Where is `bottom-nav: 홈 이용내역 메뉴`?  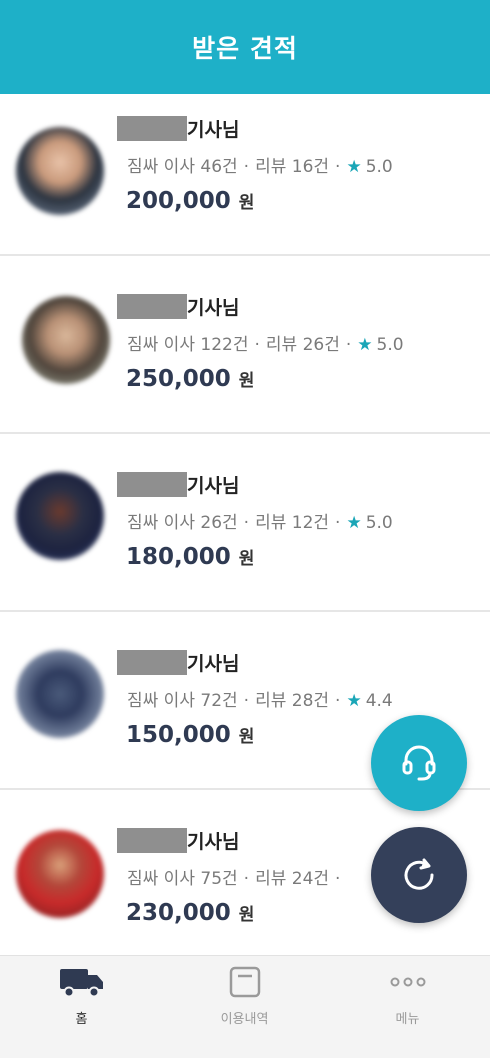 bottom-nav: 홈 이용내역 메뉴 is located at coordinates (245, 1006).